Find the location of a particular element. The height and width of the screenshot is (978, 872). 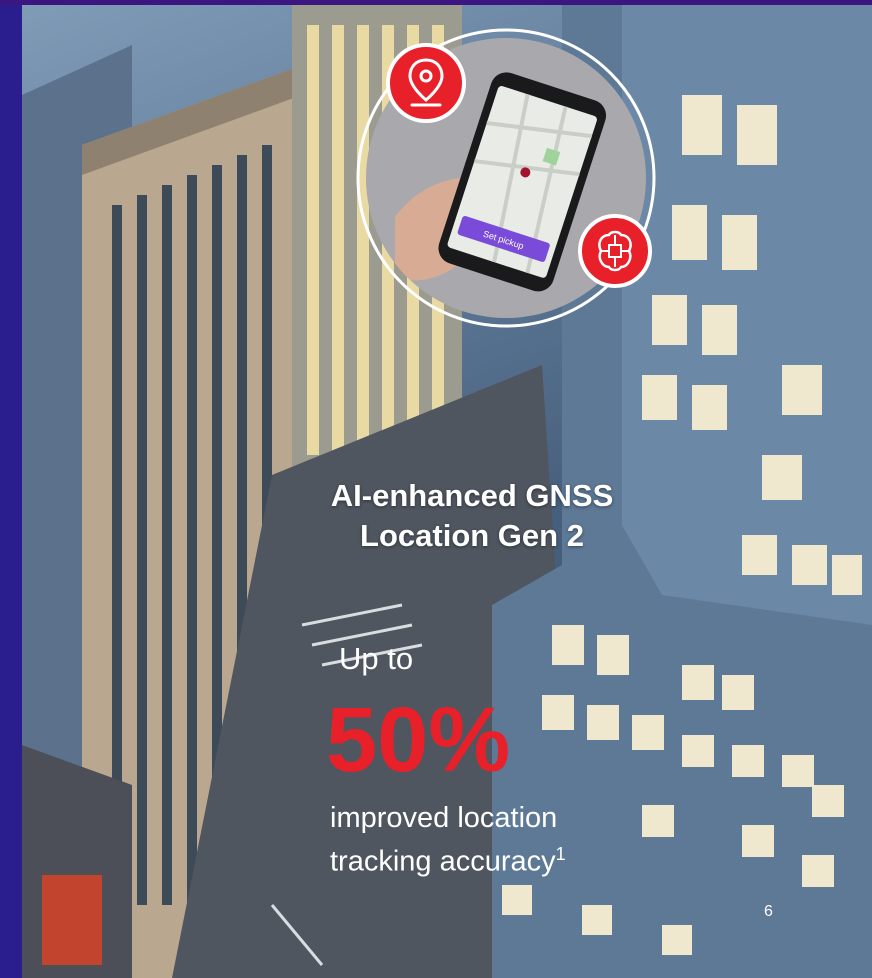

headline-line-2: Location Gen 2 is located at coordinates (472, 535).